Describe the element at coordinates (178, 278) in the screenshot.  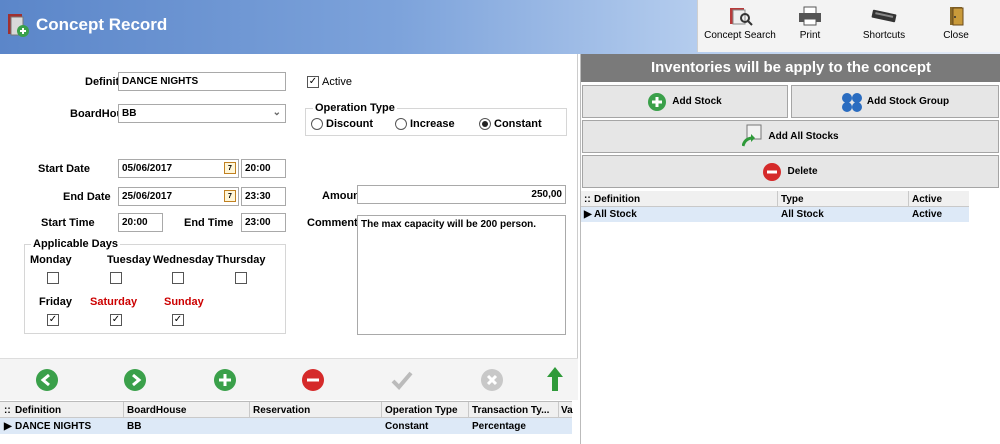
I see `day-checkbox-wednesday` at that location.